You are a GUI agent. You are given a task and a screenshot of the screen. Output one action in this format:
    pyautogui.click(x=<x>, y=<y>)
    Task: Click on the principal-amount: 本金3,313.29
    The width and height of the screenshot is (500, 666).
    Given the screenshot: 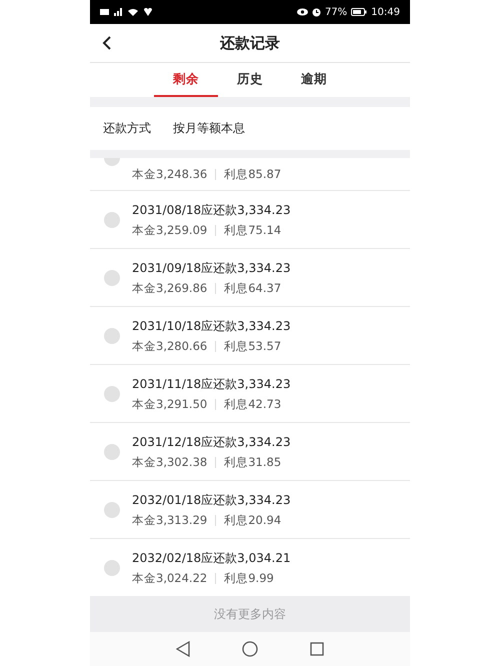 What is the action you would take?
    pyautogui.click(x=170, y=520)
    